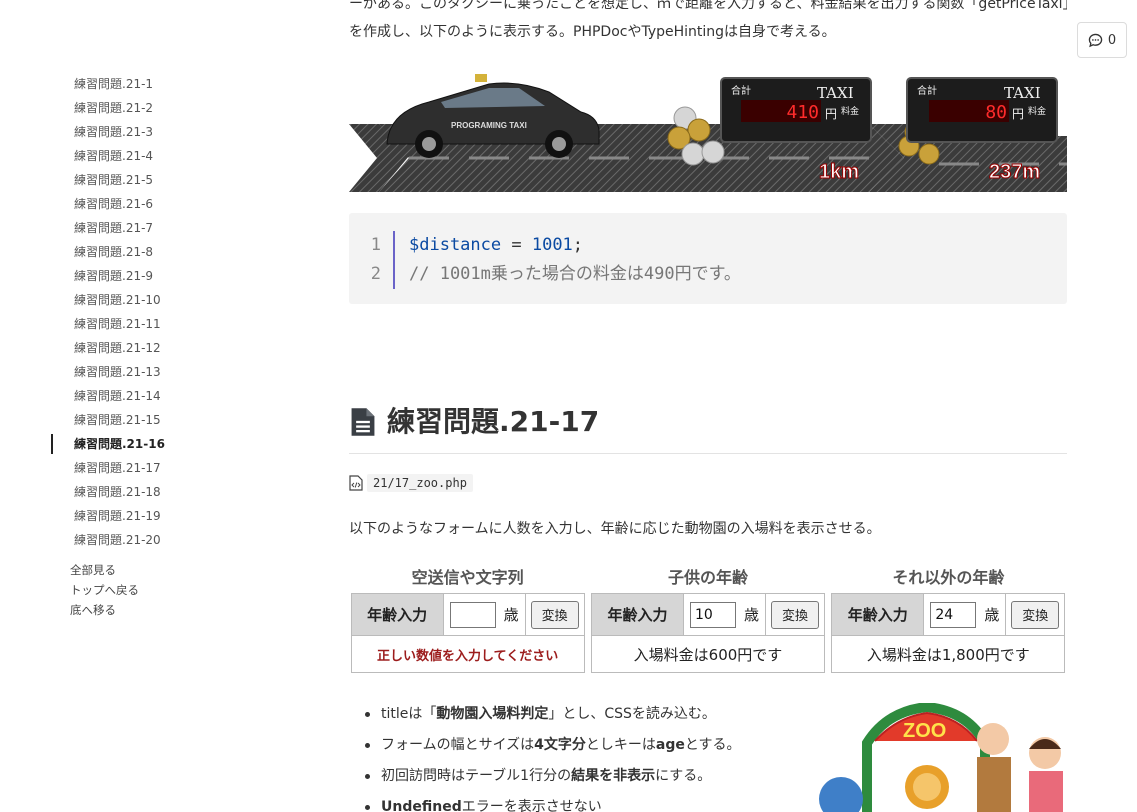  Describe the element at coordinates (356, 483) in the screenshot. I see `code-file-icon` at that location.